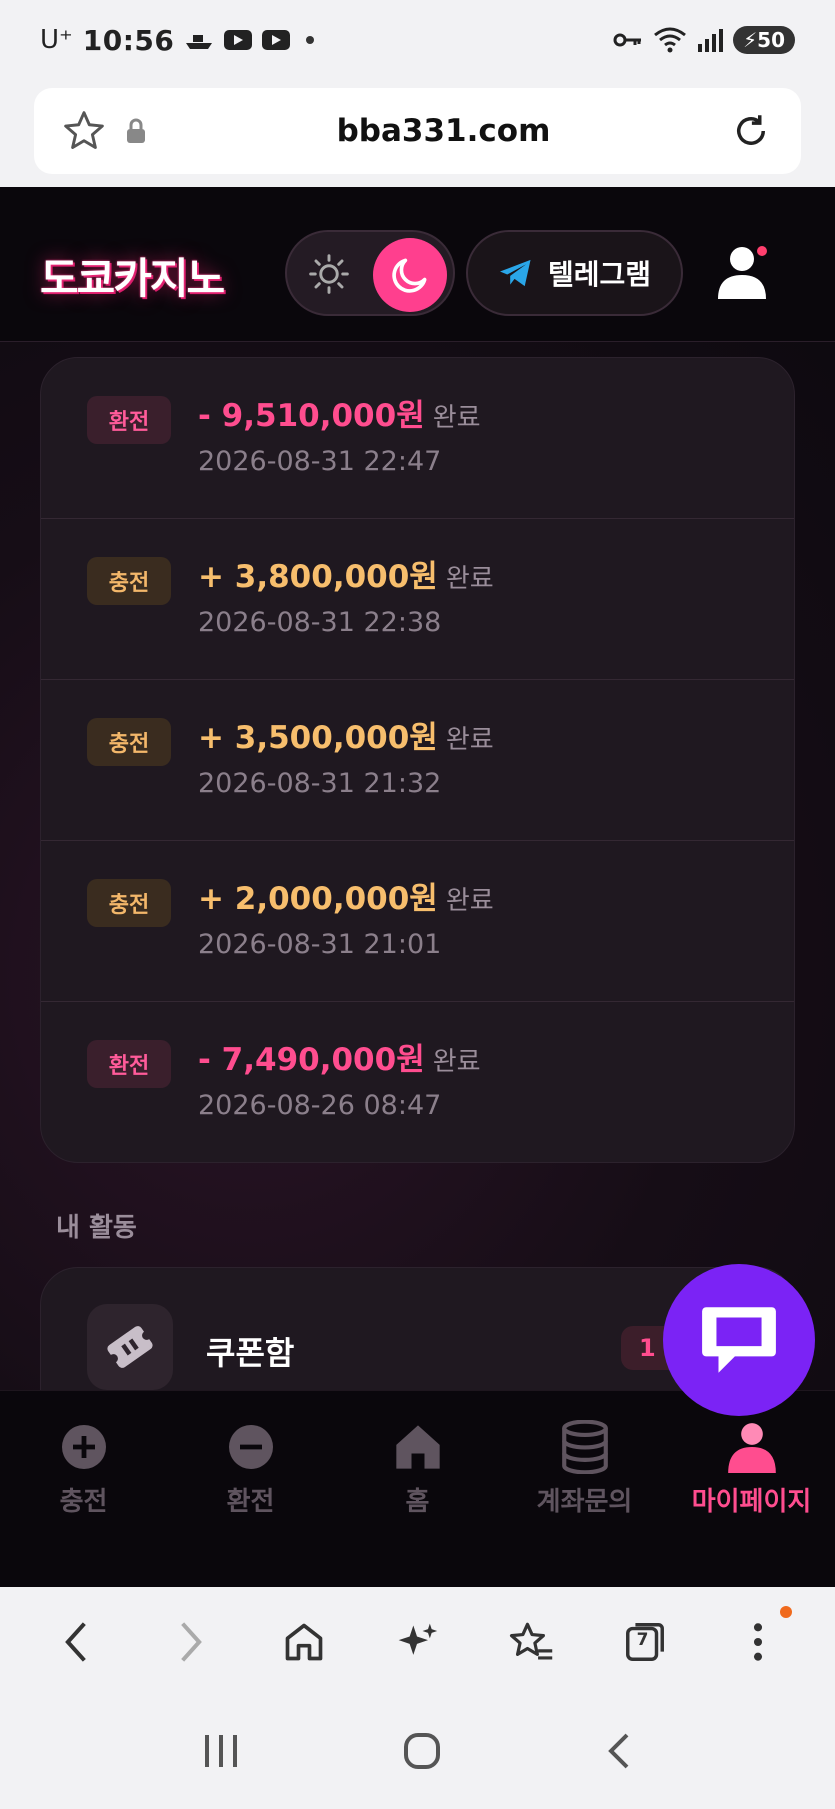 The image size is (835, 1809). Describe the element at coordinates (764, 40) in the screenshot. I see `battery-indicator: ⚡50` at that location.